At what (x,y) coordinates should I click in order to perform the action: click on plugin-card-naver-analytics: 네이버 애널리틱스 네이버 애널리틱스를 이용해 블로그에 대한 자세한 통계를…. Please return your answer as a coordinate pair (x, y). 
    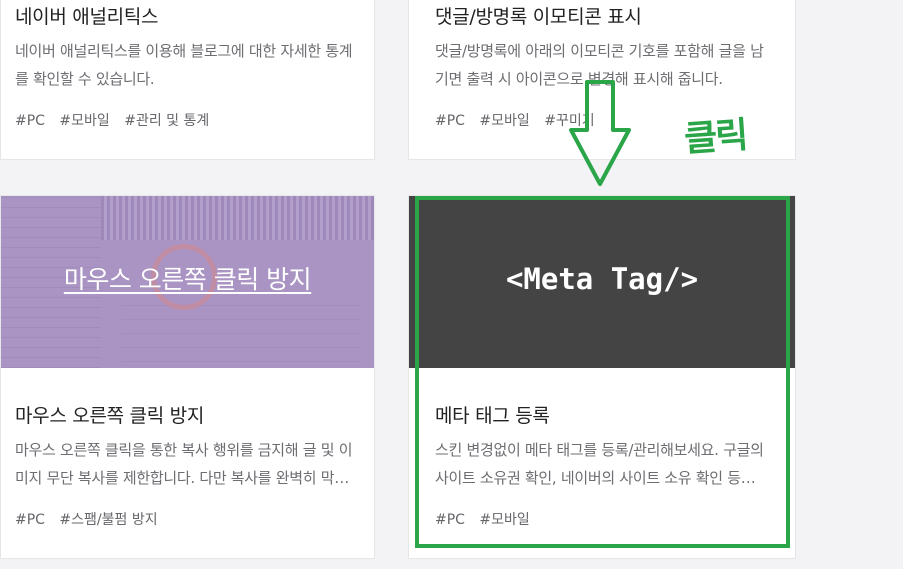
    Looking at the image, I should click on (187, 80).